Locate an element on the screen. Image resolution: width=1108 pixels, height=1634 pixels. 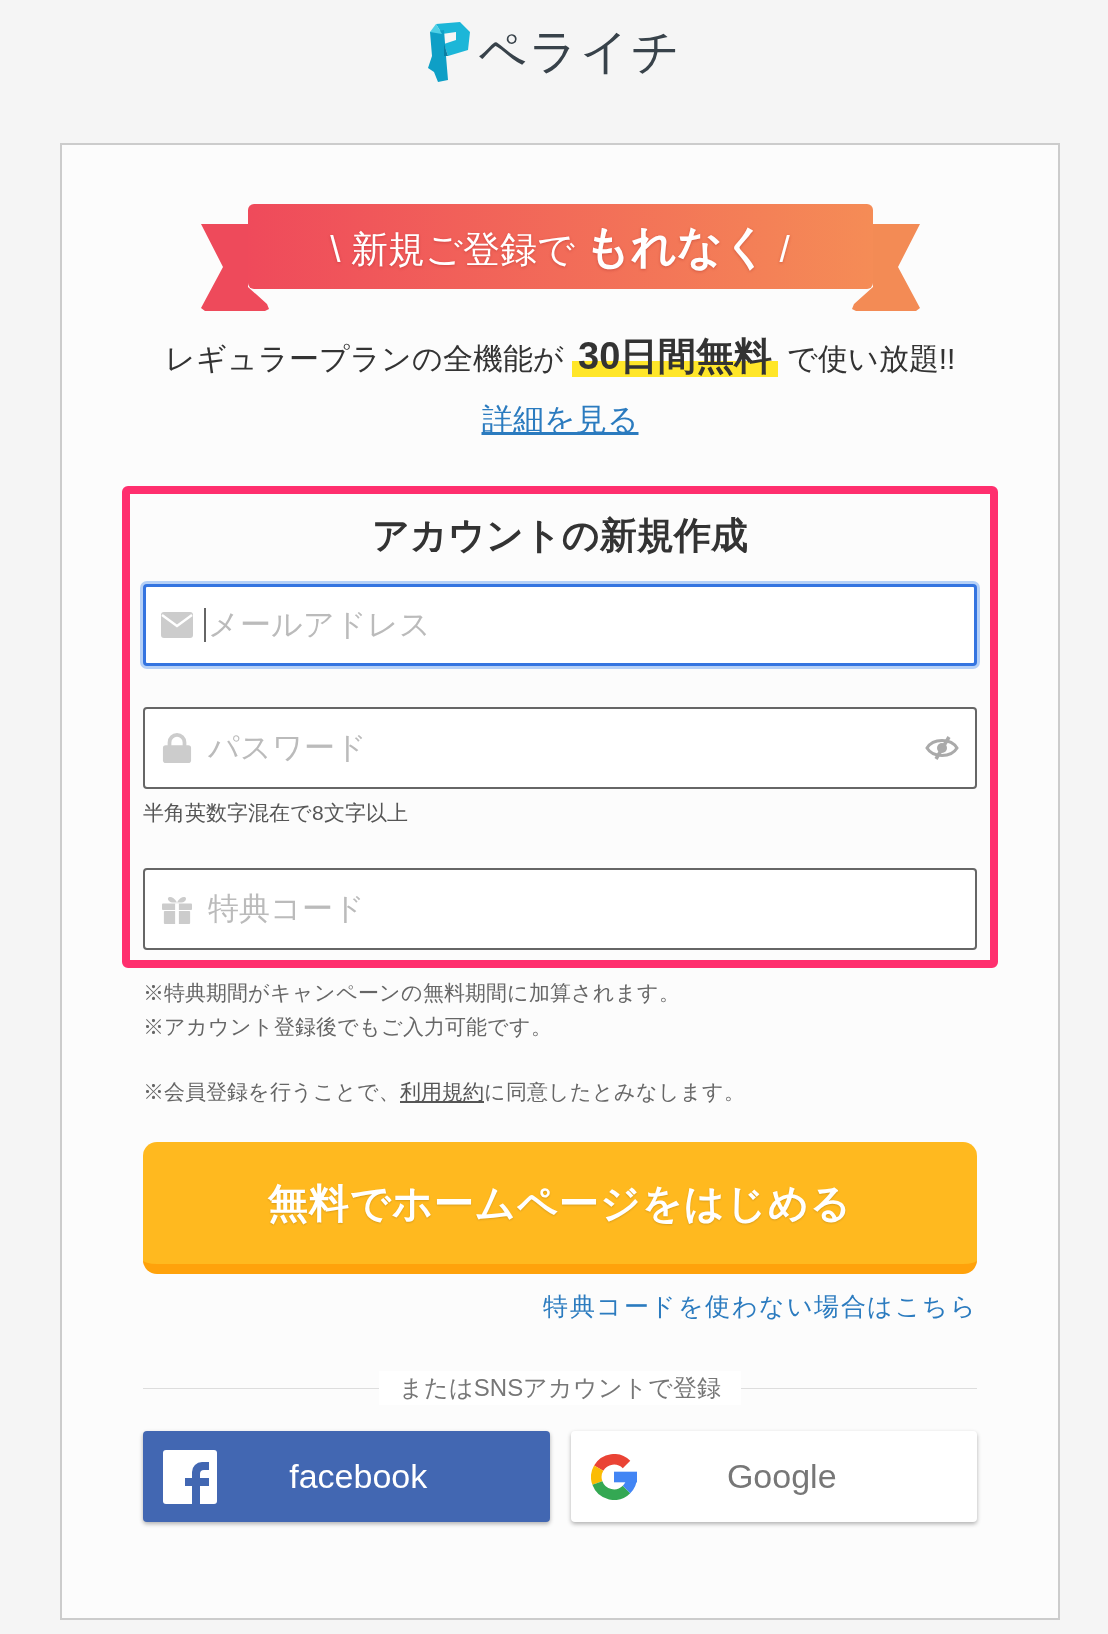
envelope-icon is located at coordinates (177, 625).